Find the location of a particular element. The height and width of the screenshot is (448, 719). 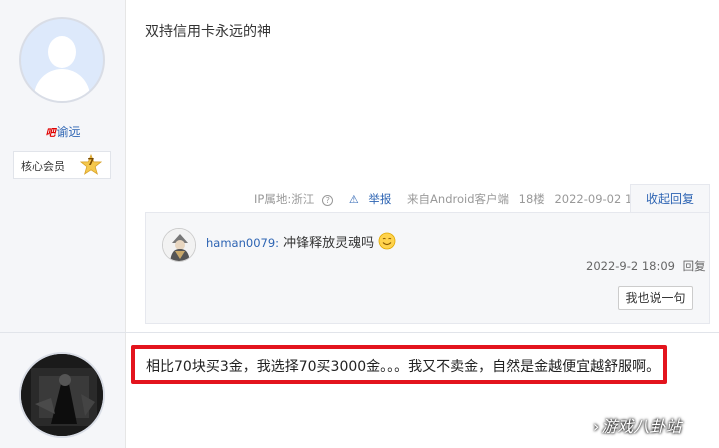

post-divider is located at coordinates (359, 332).